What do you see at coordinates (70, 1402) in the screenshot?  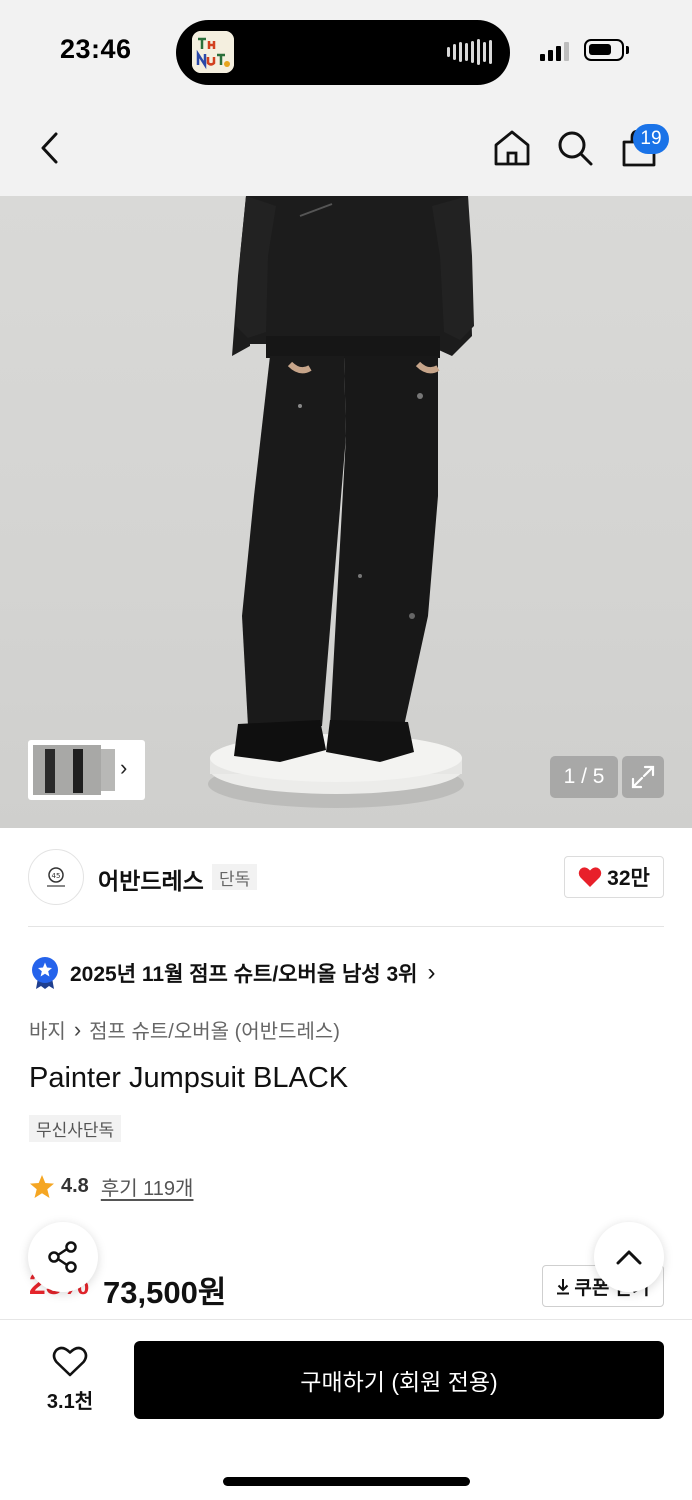 I see `wishlist-count: 3.1천` at bounding box center [70, 1402].